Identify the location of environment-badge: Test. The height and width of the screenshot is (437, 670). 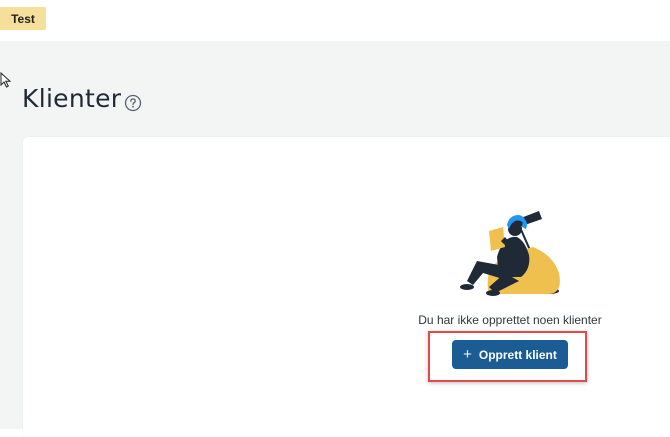
(23, 18).